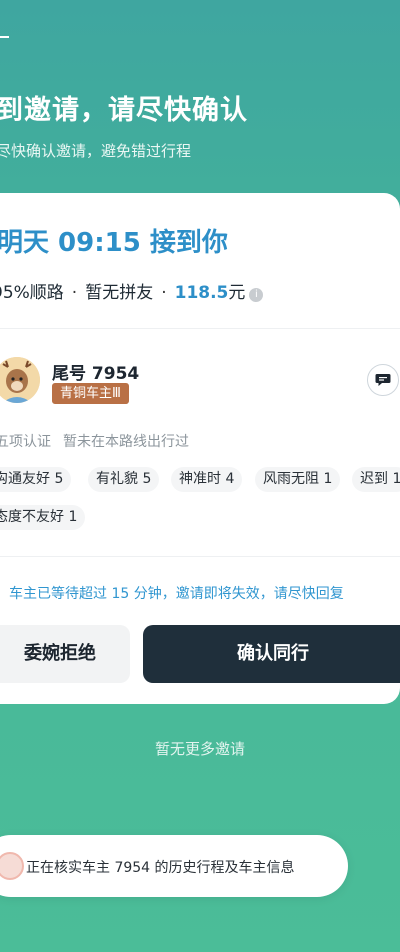 The height and width of the screenshot is (952, 400). I want to click on review-tag: 态度不友好 1, so click(43, 517).